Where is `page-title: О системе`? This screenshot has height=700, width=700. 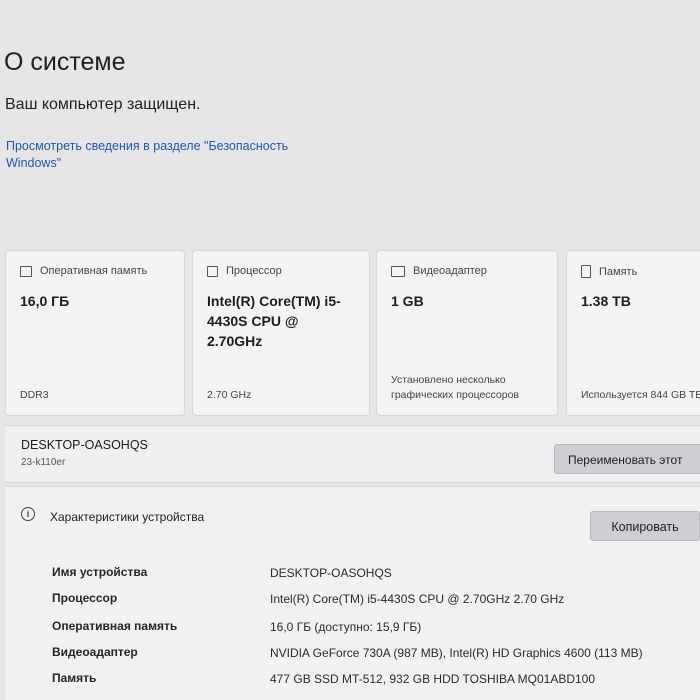
page-title: О системе is located at coordinates (65, 62).